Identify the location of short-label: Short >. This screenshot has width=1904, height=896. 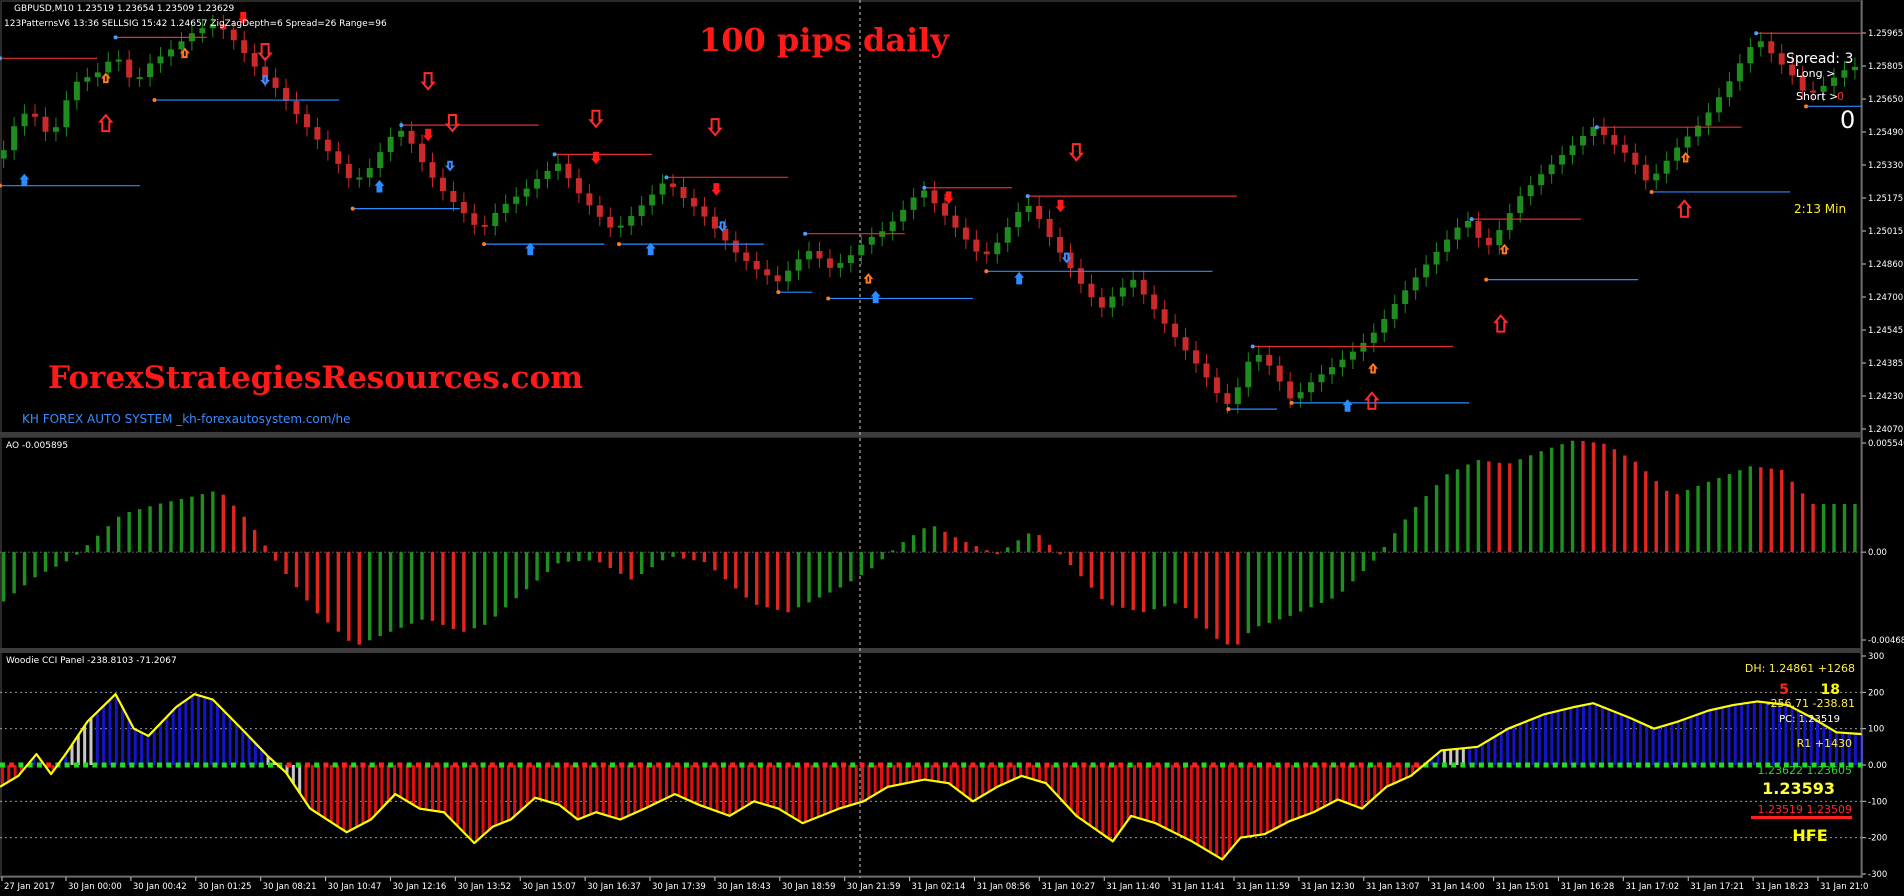
(1817, 96).